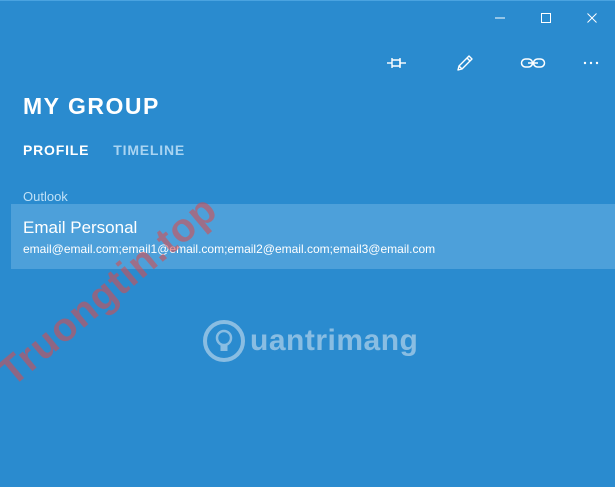  I want to click on close-button, so click(592, 18).